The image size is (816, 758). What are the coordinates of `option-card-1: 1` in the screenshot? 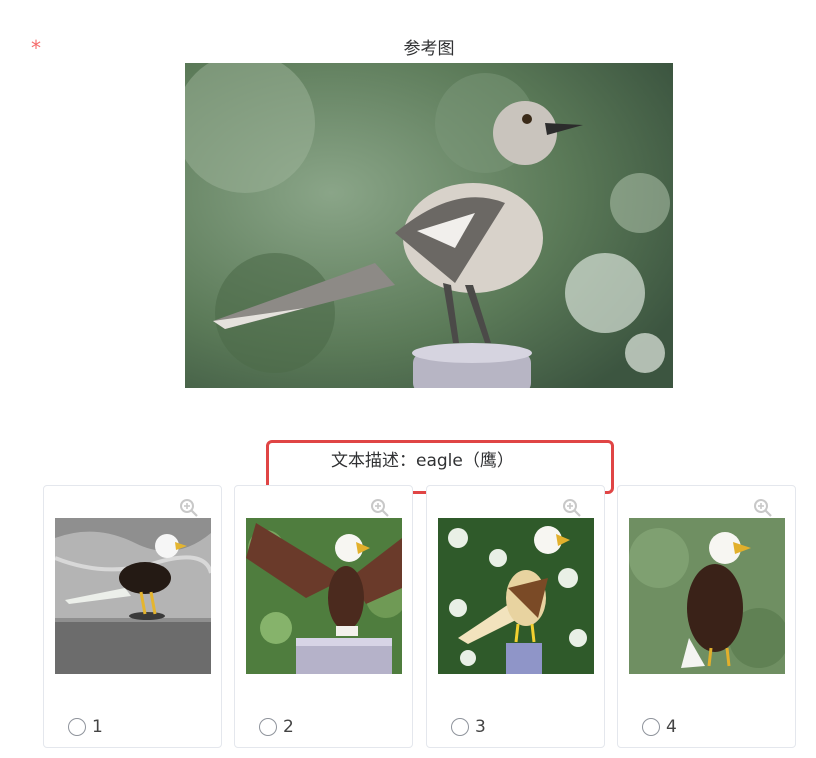 It's located at (132, 616).